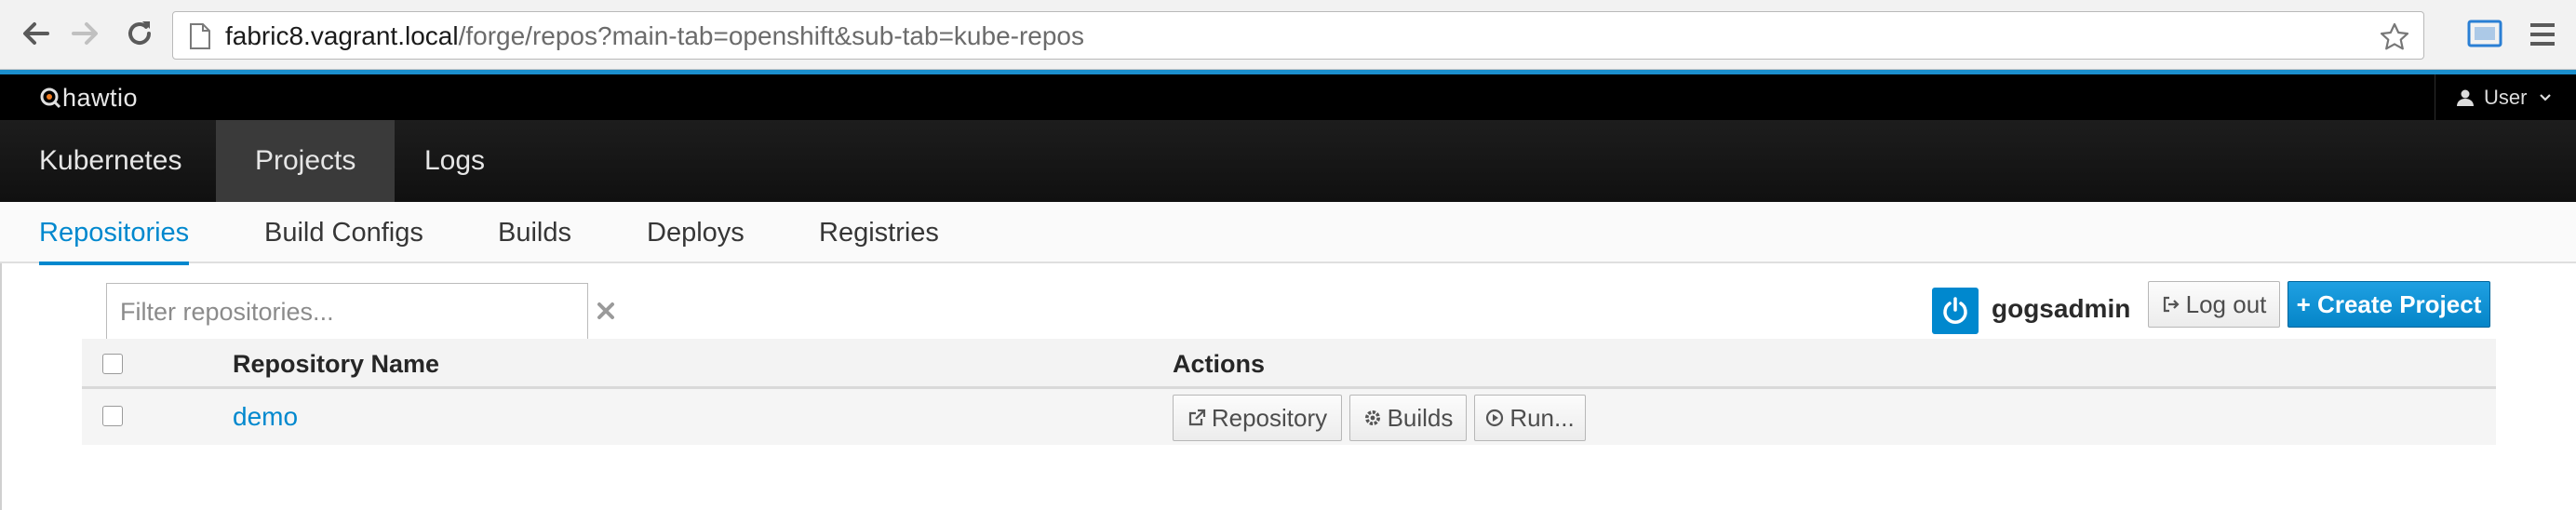 Image resolution: width=2576 pixels, height=510 pixels. What do you see at coordinates (110, 161) in the screenshot?
I see `tab-kubernetes: Kubernetes` at bounding box center [110, 161].